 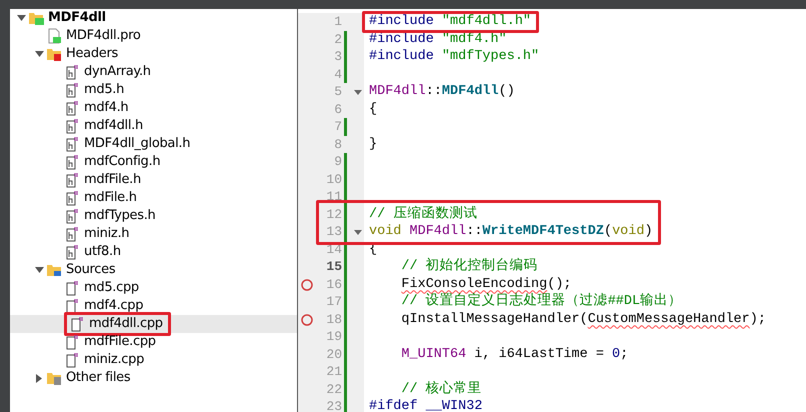 I want to click on line-number: 22, so click(x=333, y=389).